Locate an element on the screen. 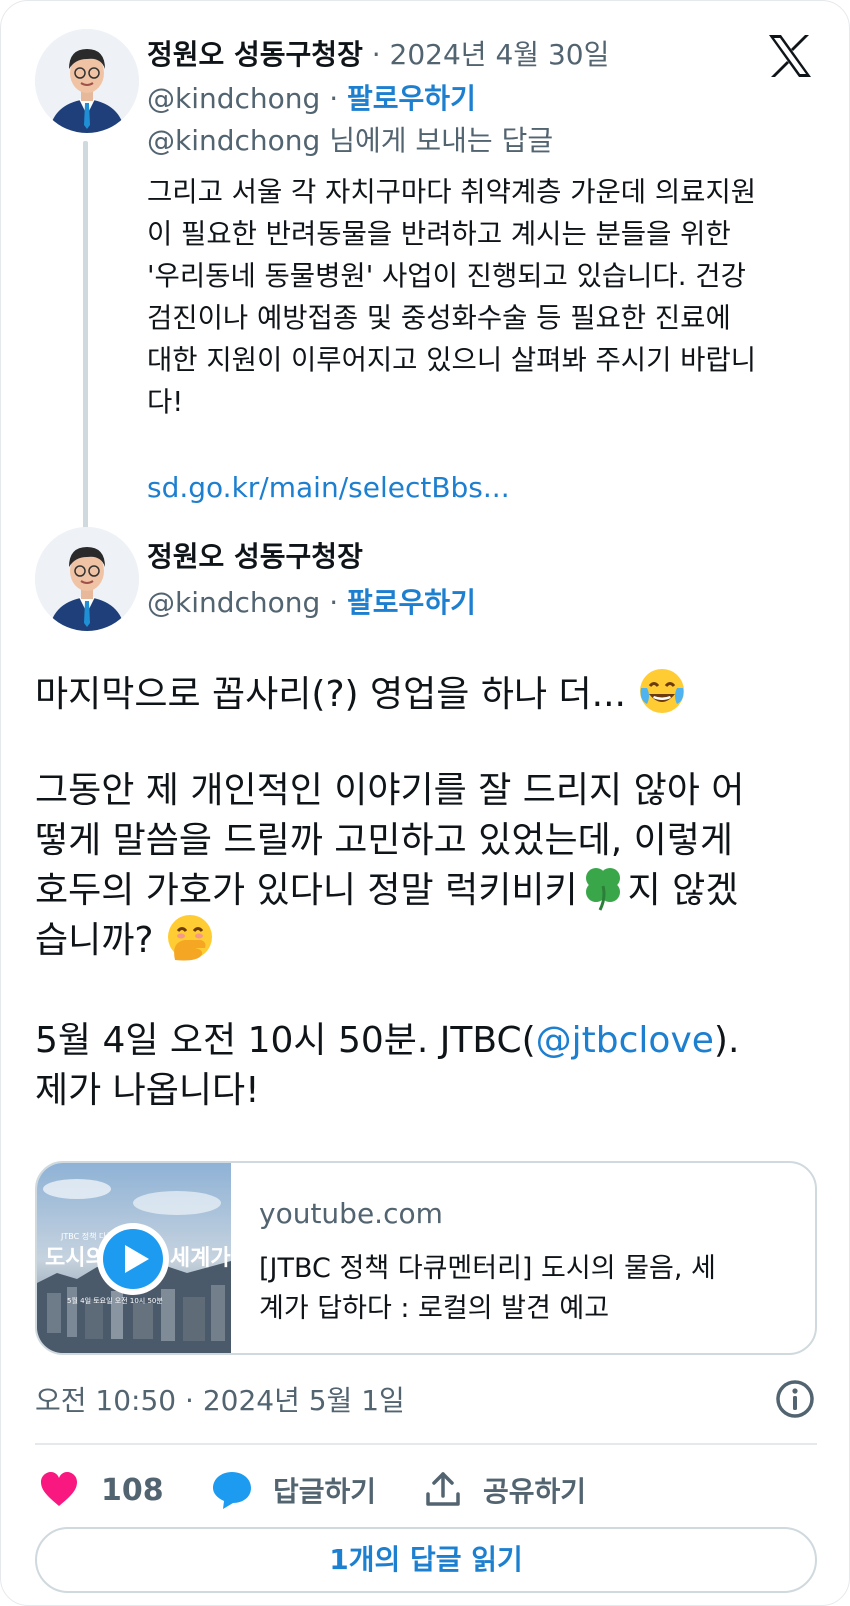 The height and width of the screenshot is (1606, 850). share-label: 공유하기 is located at coordinates (535, 1491).